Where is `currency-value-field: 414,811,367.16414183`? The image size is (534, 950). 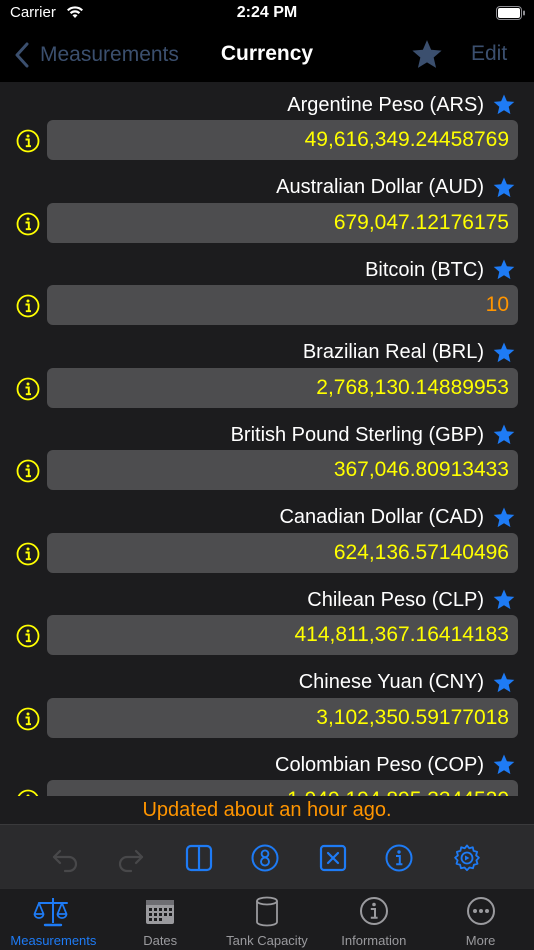 currency-value-field: 414,811,367.16414183 is located at coordinates (282, 635).